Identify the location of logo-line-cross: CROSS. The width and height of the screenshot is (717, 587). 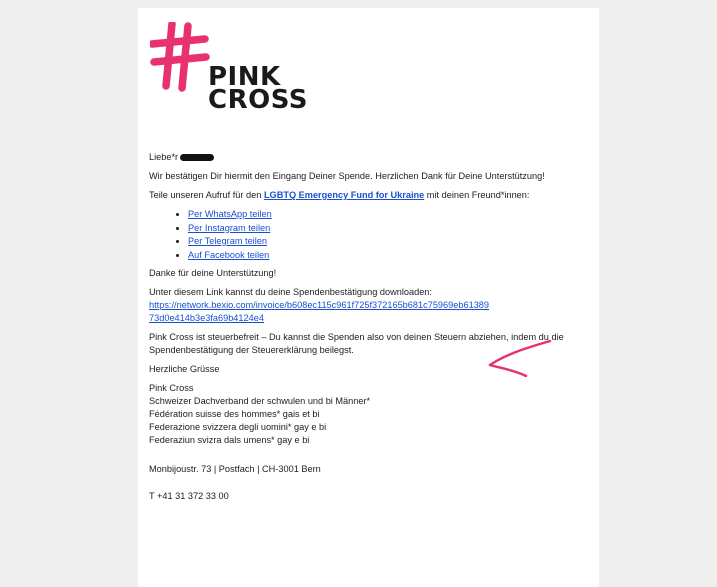
(258, 100).